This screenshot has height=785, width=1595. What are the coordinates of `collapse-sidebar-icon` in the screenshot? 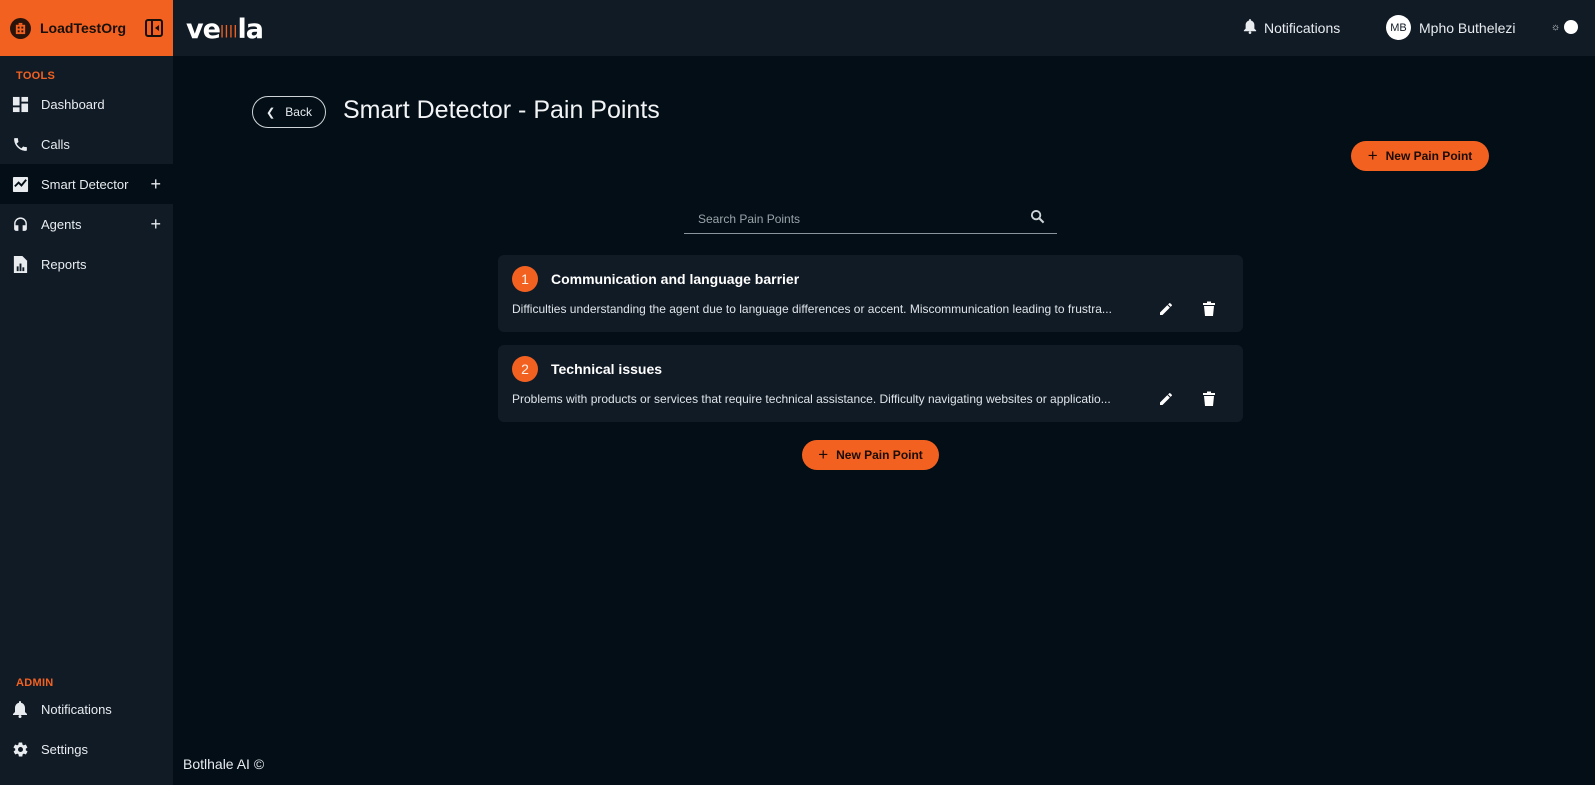 It's located at (154, 28).